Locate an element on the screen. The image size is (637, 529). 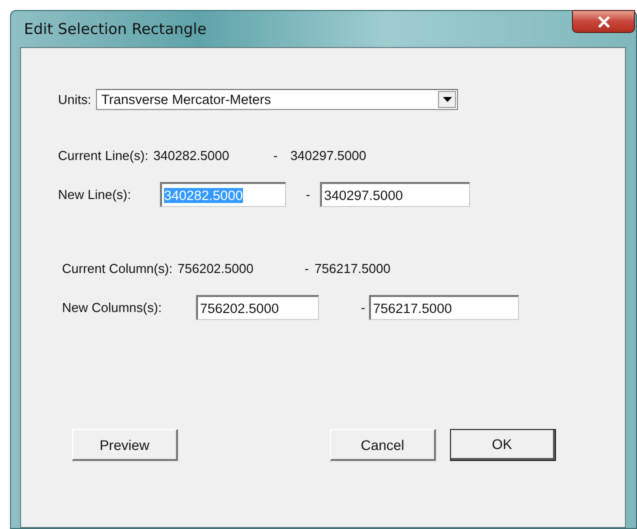
units-label: Units: is located at coordinates (75, 99).